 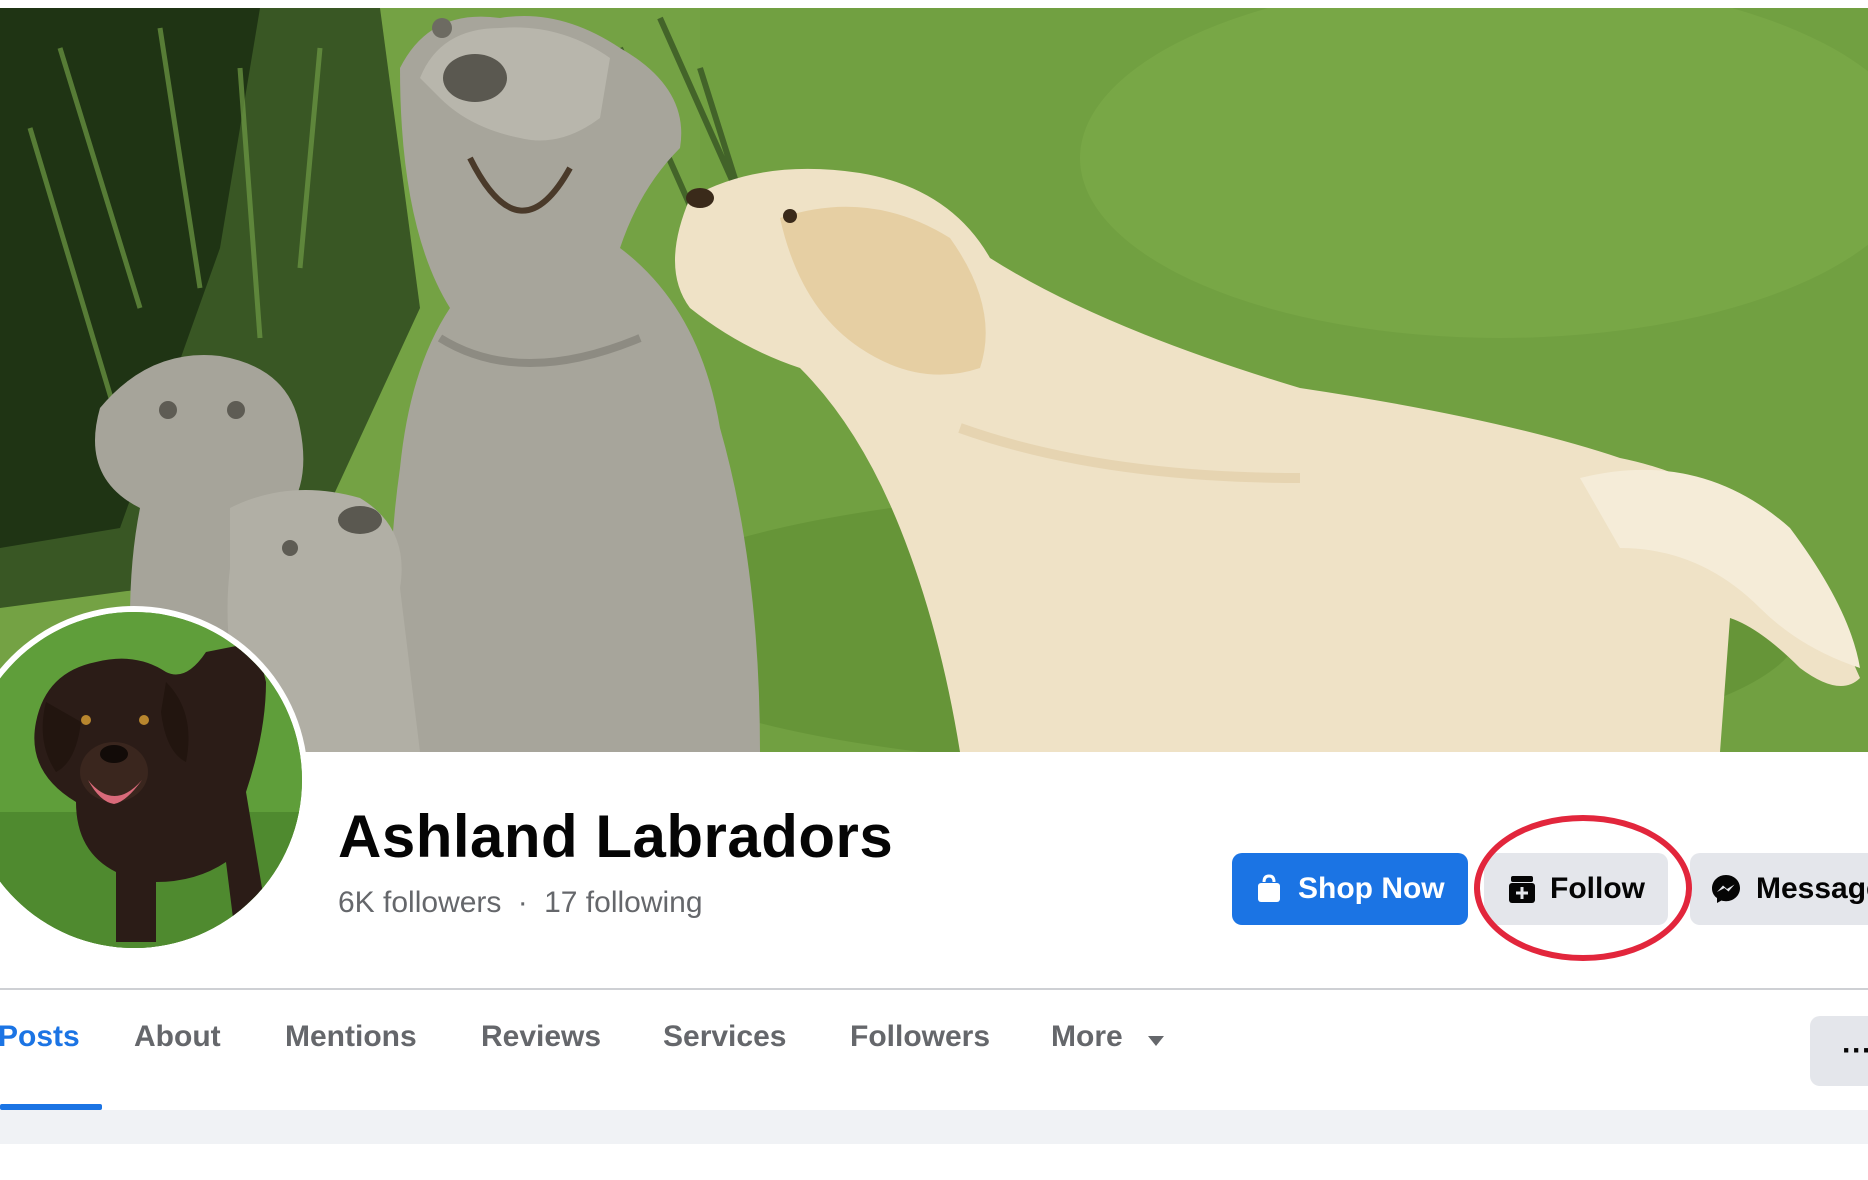 What do you see at coordinates (1597, 888) in the screenshot?
I see `follow-label: Follow` at bounding box center [1597, 888].